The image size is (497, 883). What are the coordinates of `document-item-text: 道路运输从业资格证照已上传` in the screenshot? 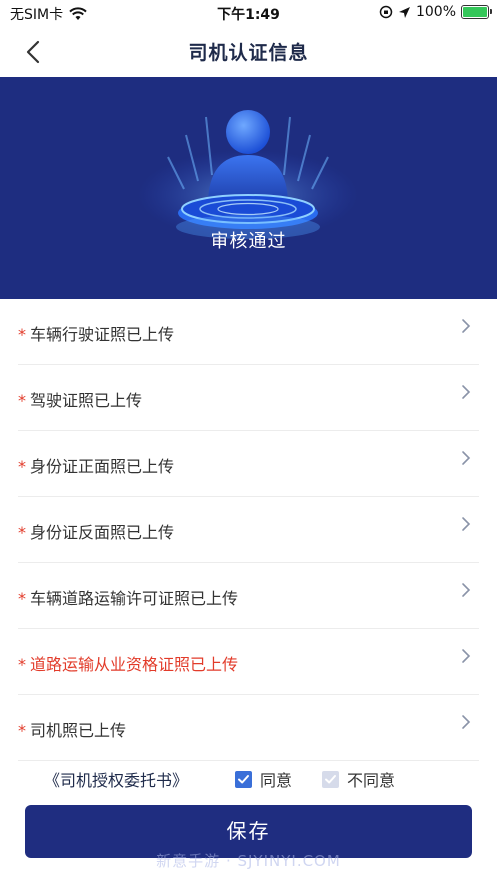 It's located at (134, 664).